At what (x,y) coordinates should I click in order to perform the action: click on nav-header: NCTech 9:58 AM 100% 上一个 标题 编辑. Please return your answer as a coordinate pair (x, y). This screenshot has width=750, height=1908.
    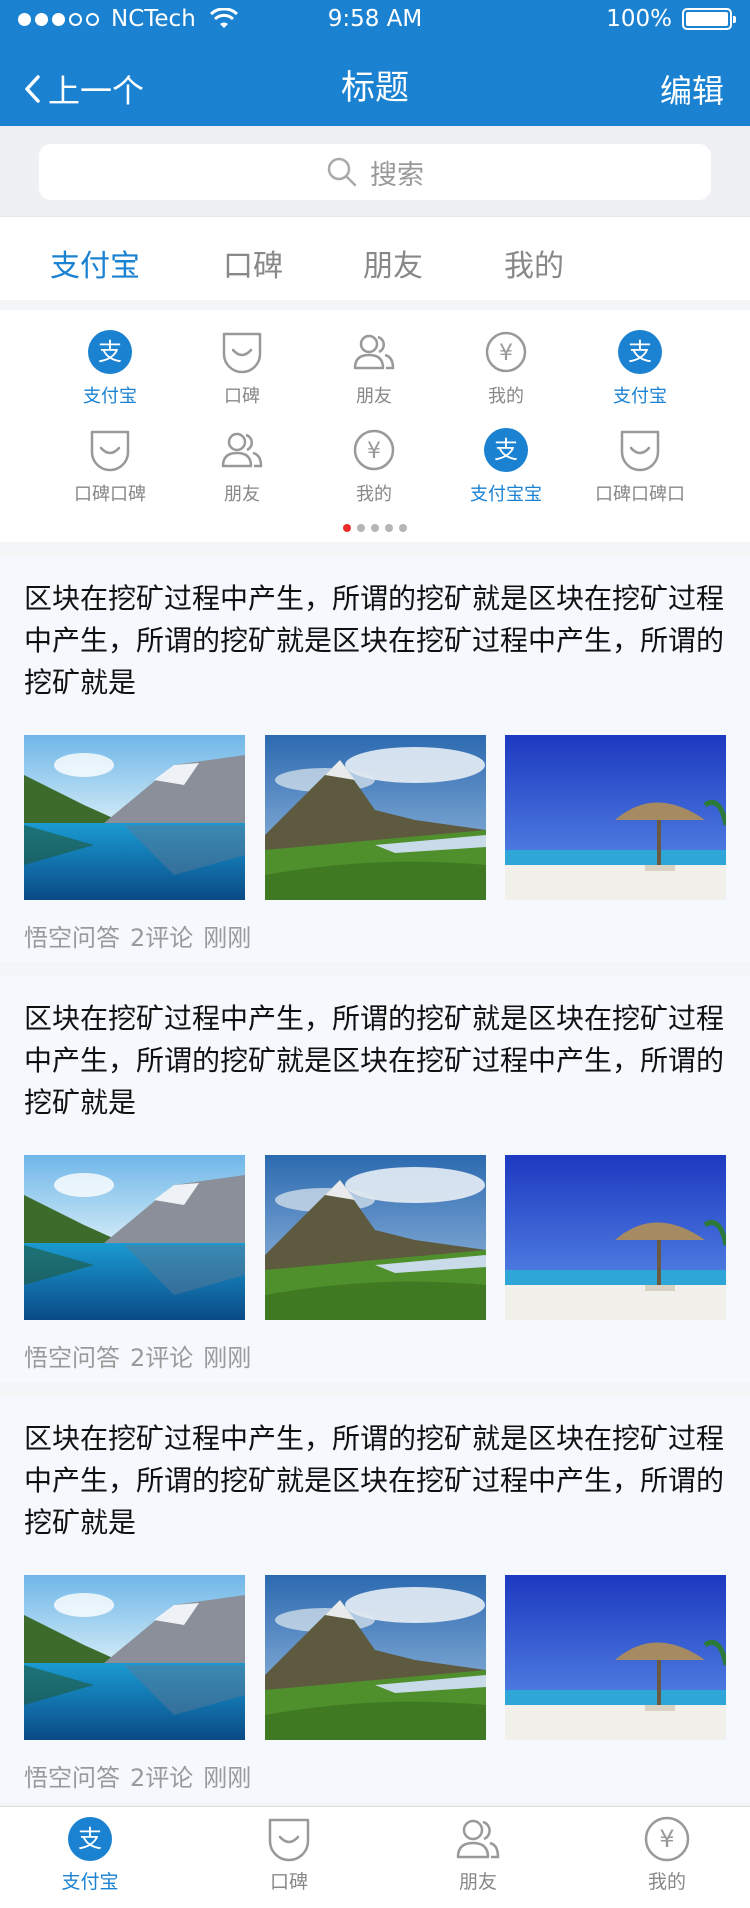
    Looking at the image, I should click on (375, 63).